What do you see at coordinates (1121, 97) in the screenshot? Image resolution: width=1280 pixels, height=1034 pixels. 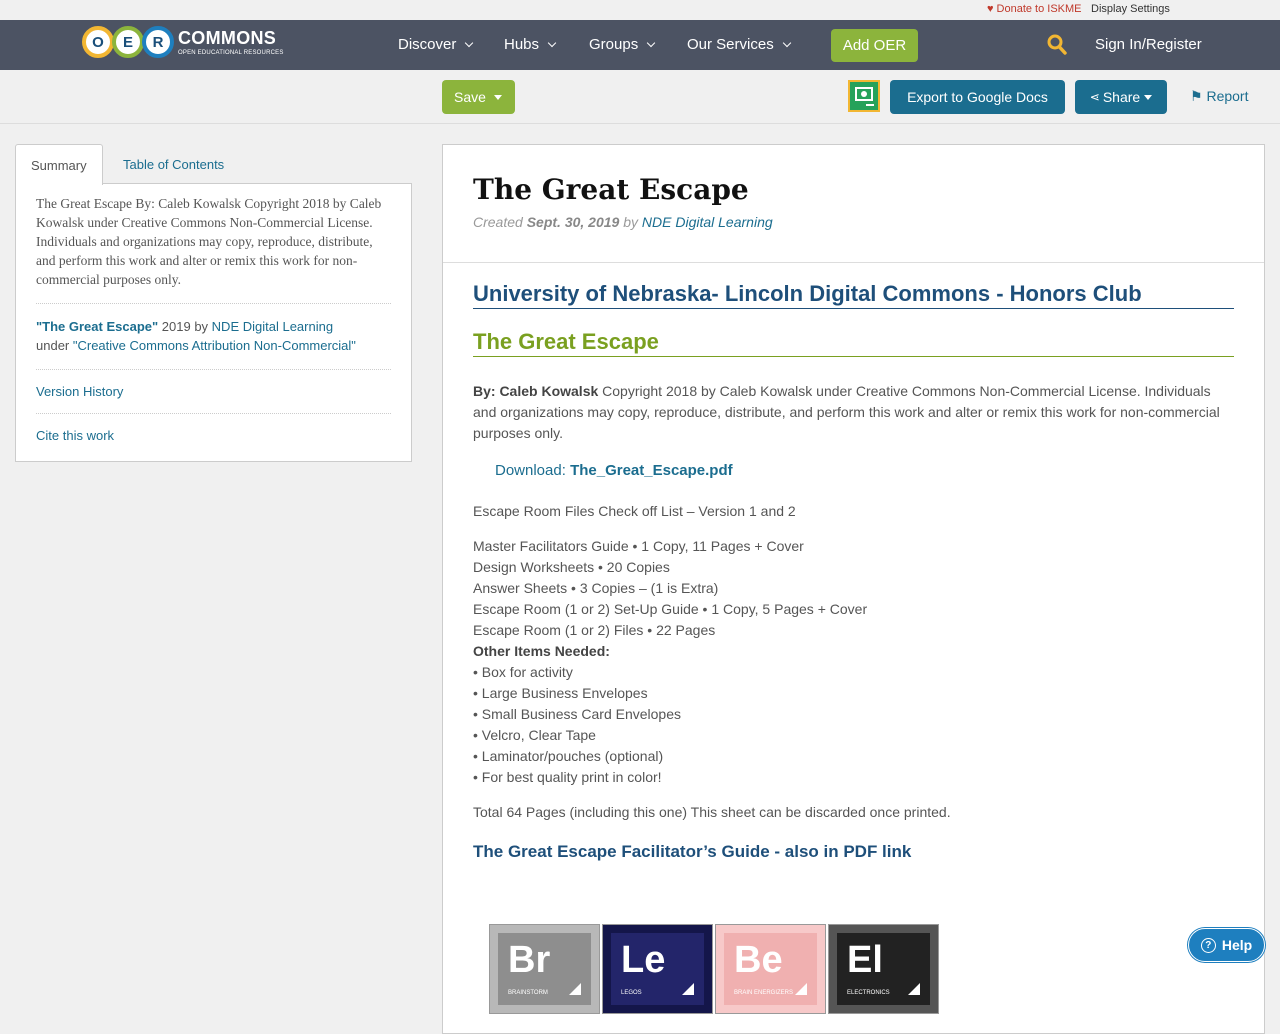 I see `share-button: ⋖ Share` at bounding box center [1121, 97].